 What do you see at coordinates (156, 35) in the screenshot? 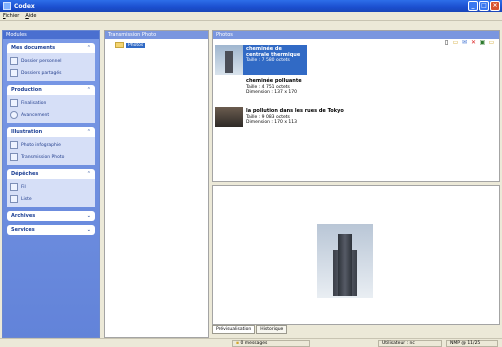
I see `tree-panel-header: Transmission Photo` at bounding box center [156, 35].